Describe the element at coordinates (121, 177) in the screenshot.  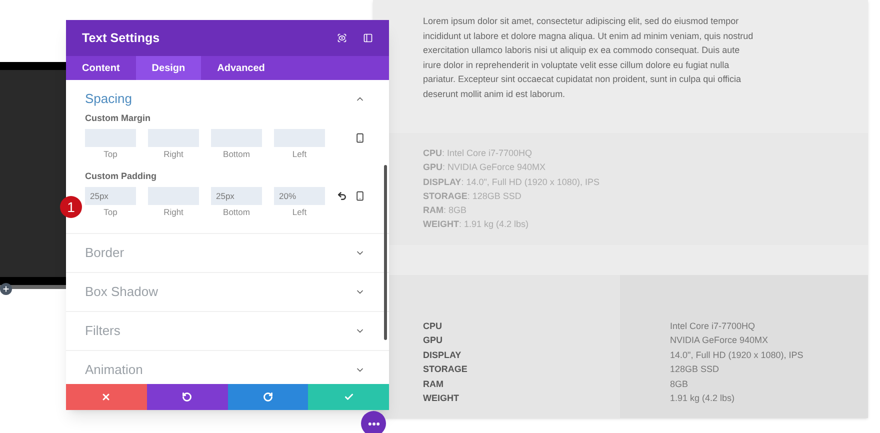
I see `group-label: Custom Padding` at that location.